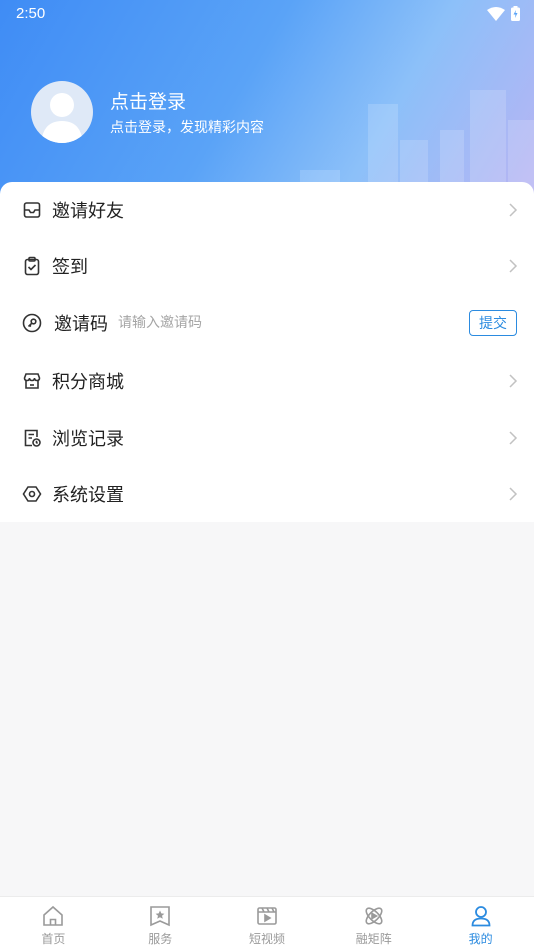 This screenshot has width=534, height=950. Describe the element at coordinates (31, 13) in the screenshot. I see `status-time: 2:50` at that location.